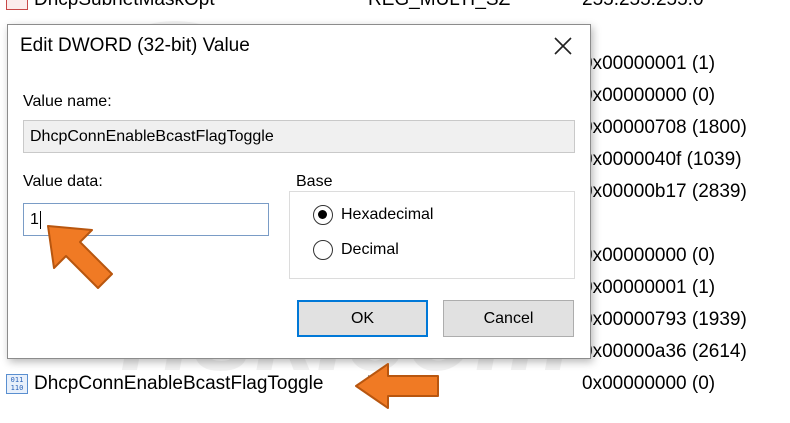  I want to click on registry-name: DhcpConnEnableBcastFlagToggle, so click(179, 383).